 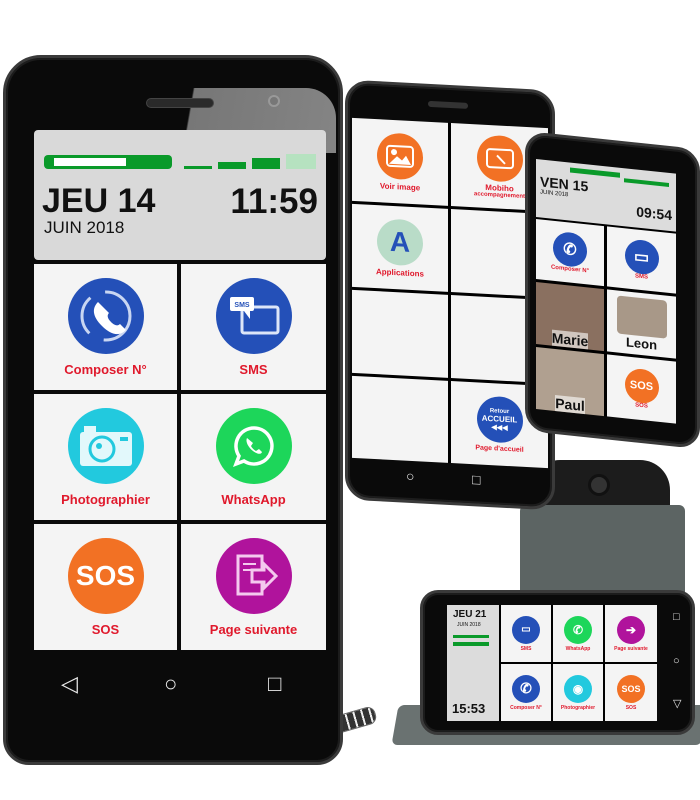 What do you see at coordinates (400, 156) in the screenshot?
I see `image-icon` at bounding box center [400, 156].